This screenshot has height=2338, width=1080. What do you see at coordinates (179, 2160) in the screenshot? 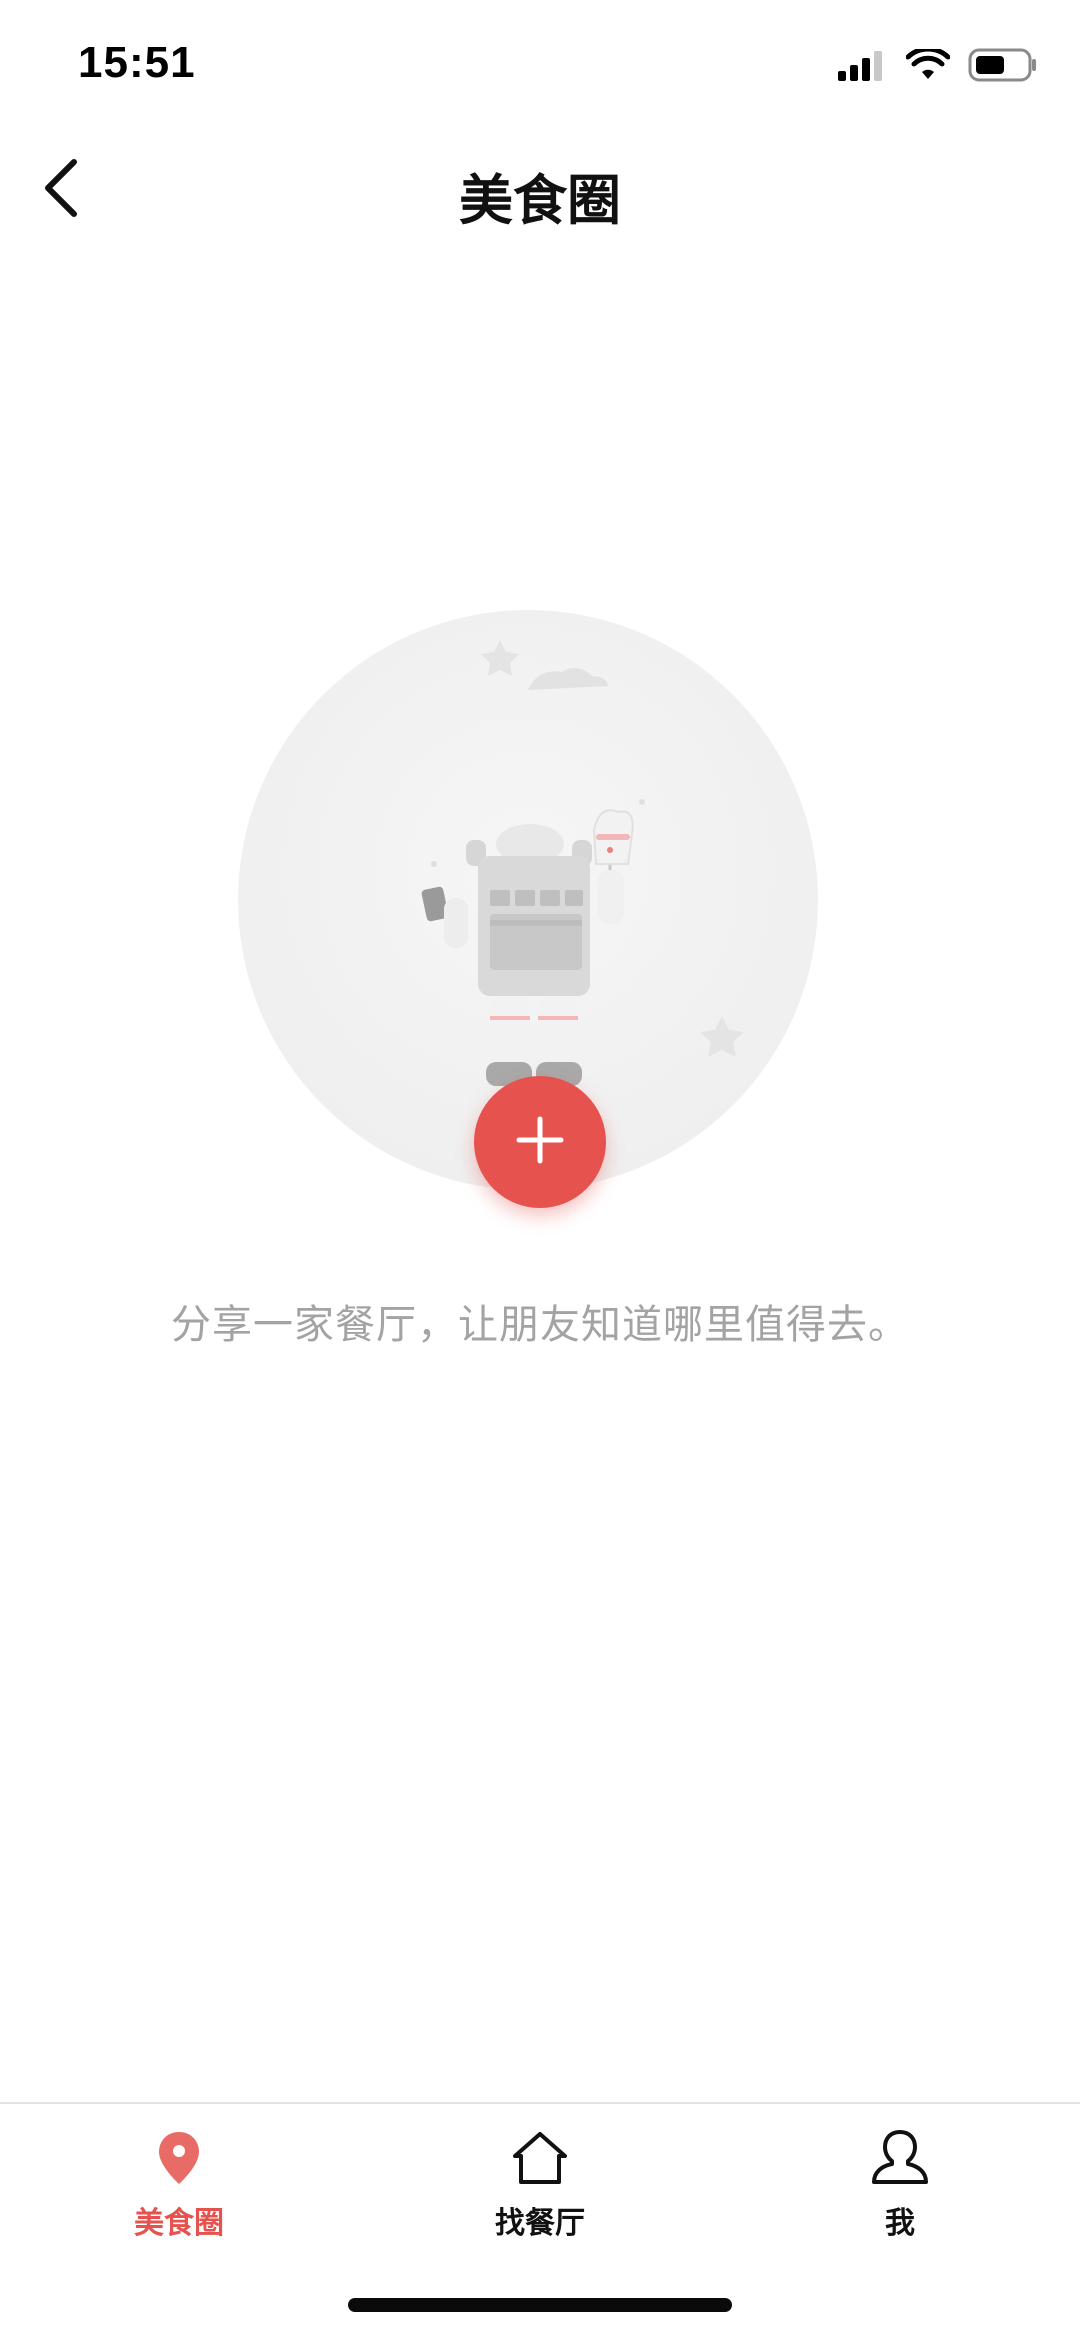
I see `location-pin-icon` at bounding box center [179, 2160].